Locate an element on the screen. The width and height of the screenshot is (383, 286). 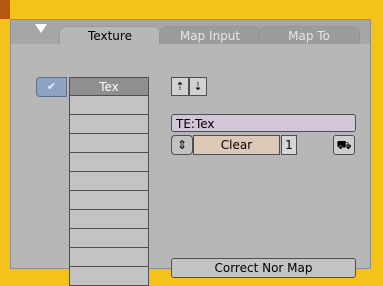
texture-slot: Tex is located at coordinates (109, 86).